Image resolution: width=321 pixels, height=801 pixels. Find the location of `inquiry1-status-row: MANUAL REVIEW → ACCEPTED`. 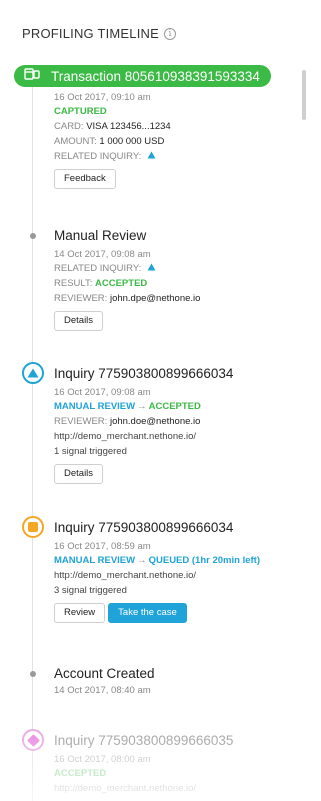

inquiry1-status-row: MANUAL REVIEW → ACCEPTED is located at coordinates (143, 406).